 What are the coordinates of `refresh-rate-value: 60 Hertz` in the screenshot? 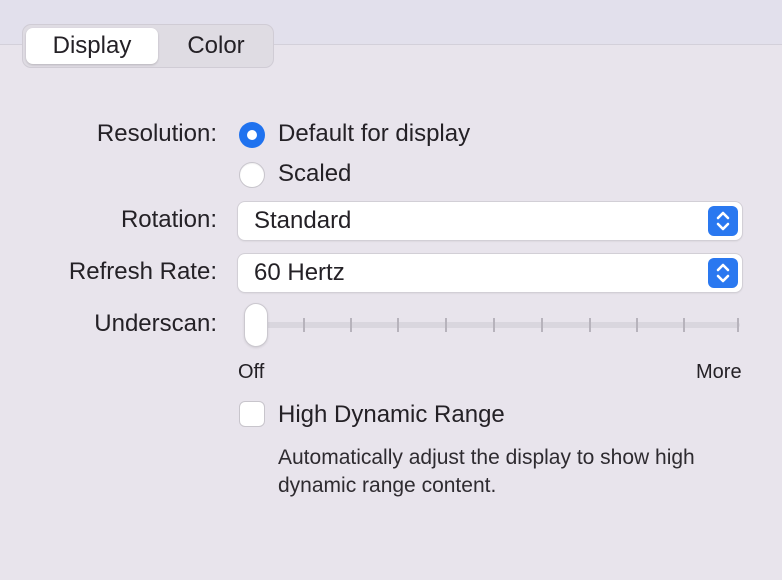 It's located at (299, 272).